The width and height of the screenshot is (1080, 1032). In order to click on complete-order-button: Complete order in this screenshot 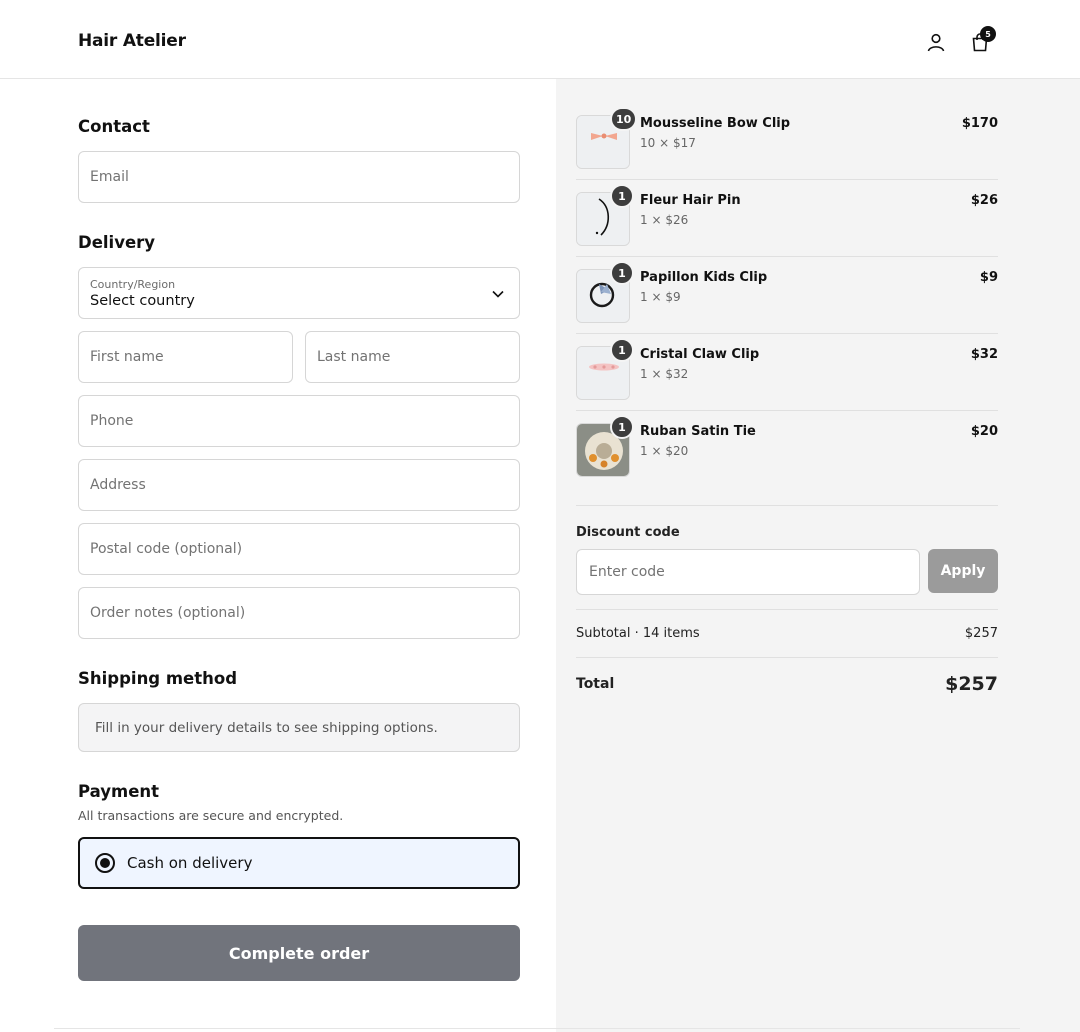, I will do `click(299, 953)`.